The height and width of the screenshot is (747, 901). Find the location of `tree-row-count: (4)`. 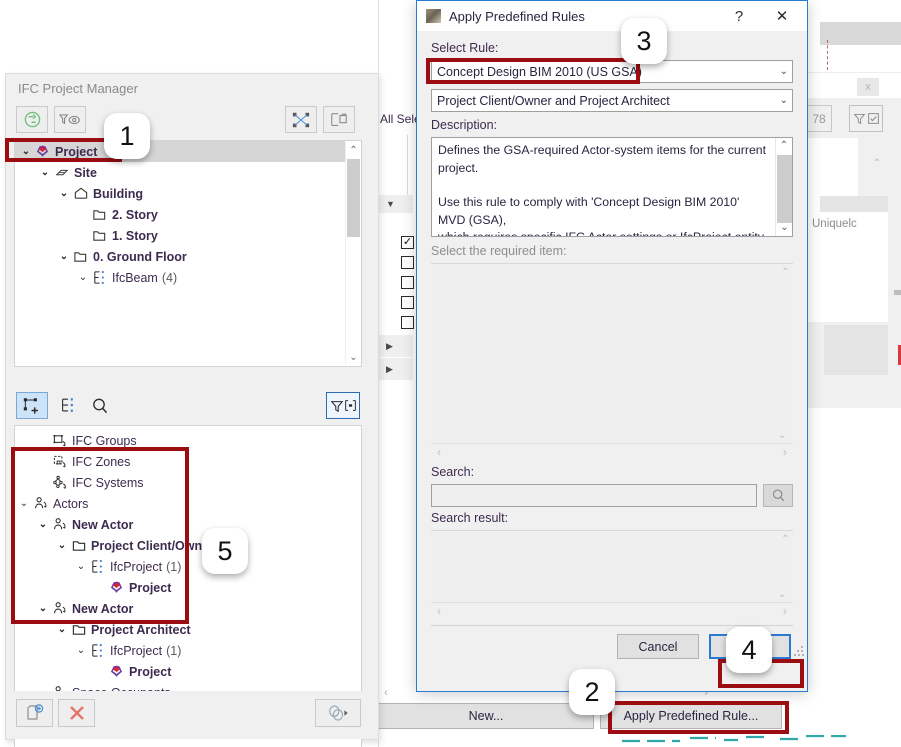

tree-row-count: (4) is located at coordinates (169, 277).